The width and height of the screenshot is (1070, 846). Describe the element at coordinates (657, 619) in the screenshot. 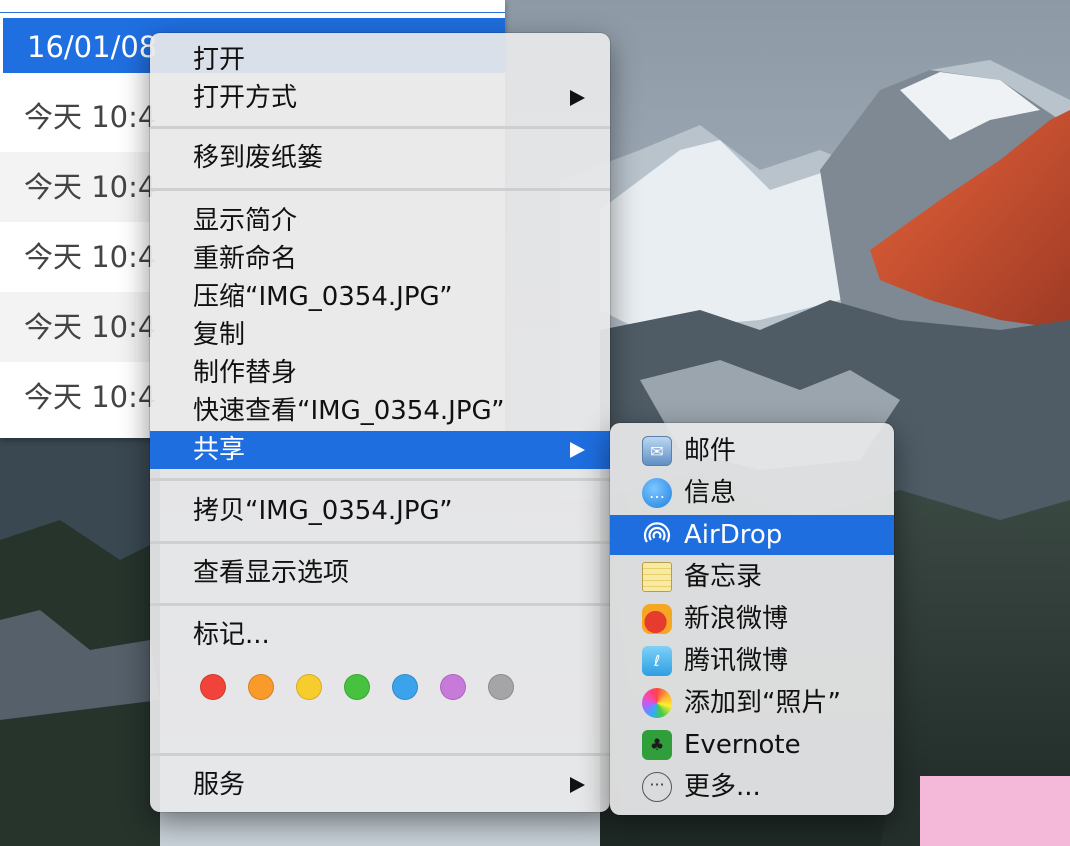

I see `sina-weibo-icon` at that location.